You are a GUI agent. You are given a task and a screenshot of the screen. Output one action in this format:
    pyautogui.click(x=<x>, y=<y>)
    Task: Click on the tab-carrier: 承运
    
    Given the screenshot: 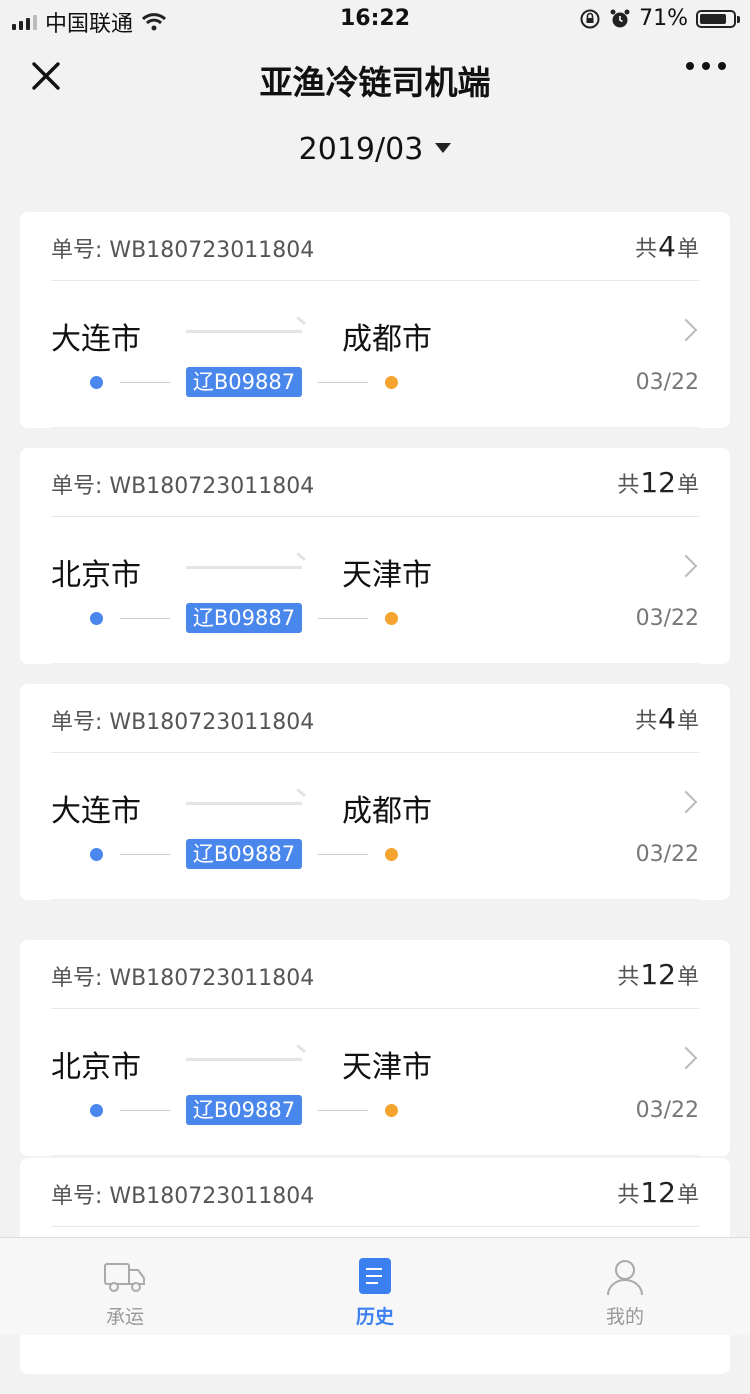 What is the action you would take?
    pyautogui.click(x=125, y=1286)
    